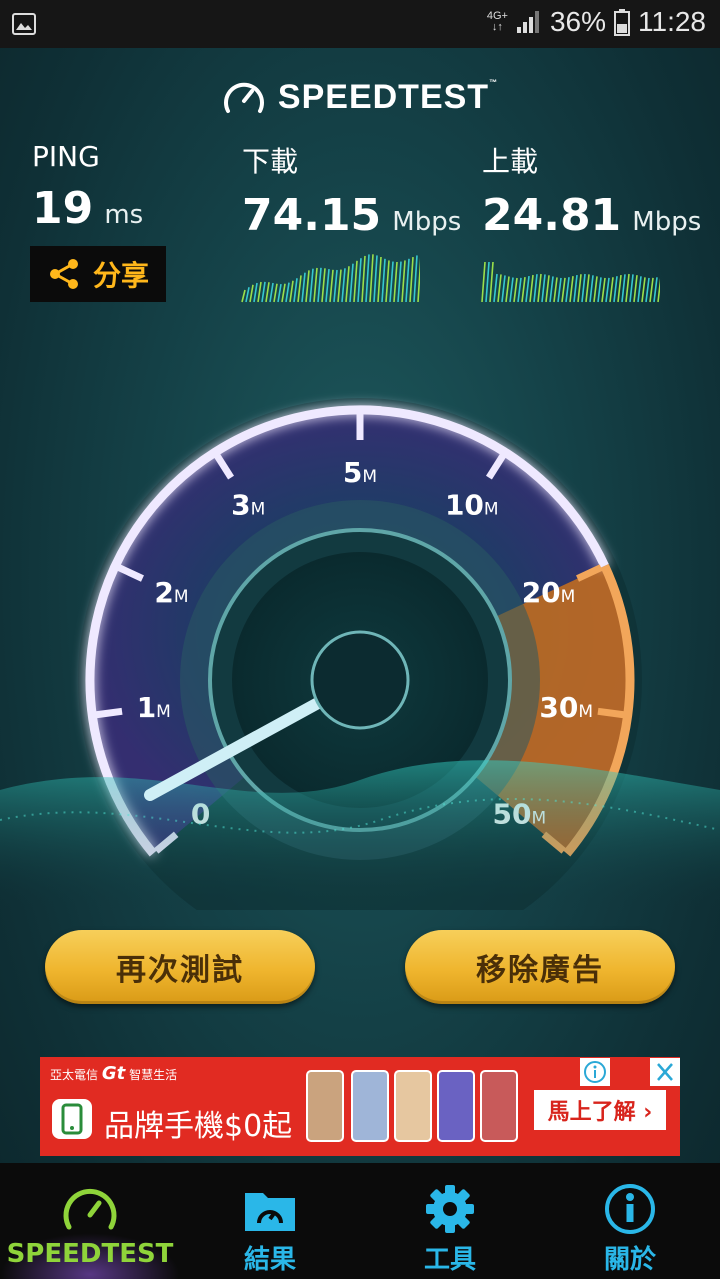  I want to click on upload-value: 24.81, so click(552, 215).